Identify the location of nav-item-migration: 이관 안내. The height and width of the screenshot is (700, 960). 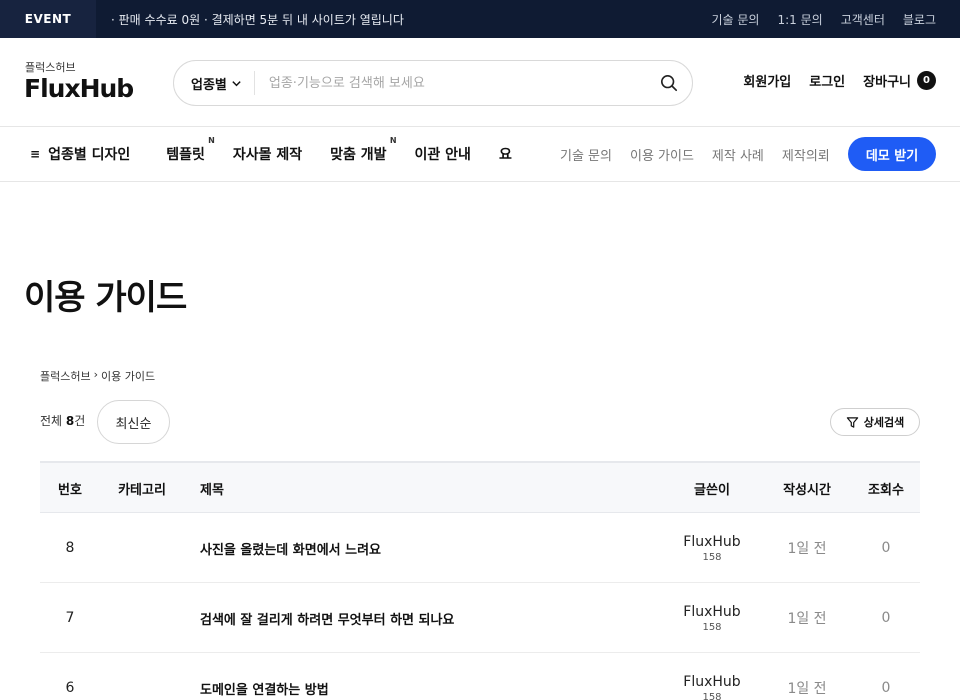
(443, 154).